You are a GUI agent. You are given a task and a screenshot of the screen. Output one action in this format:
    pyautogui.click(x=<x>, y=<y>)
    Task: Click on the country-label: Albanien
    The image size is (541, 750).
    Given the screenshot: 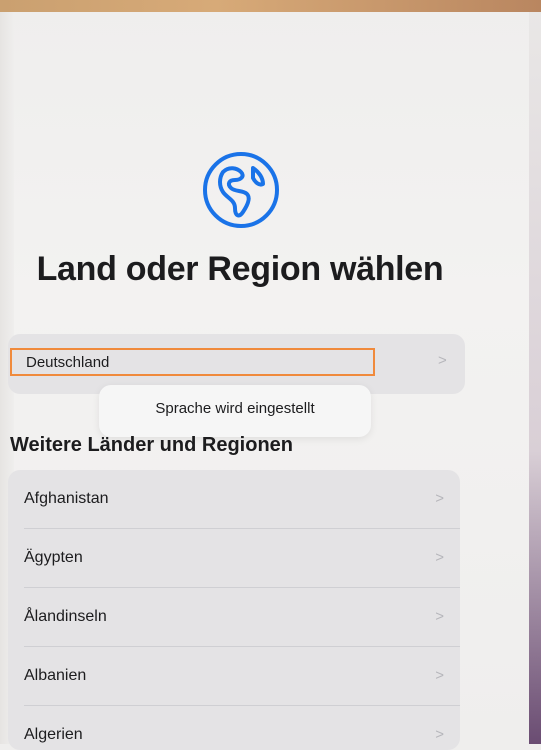 What is the action you would take?
    pyautogui.click(x=55, y=675)
    